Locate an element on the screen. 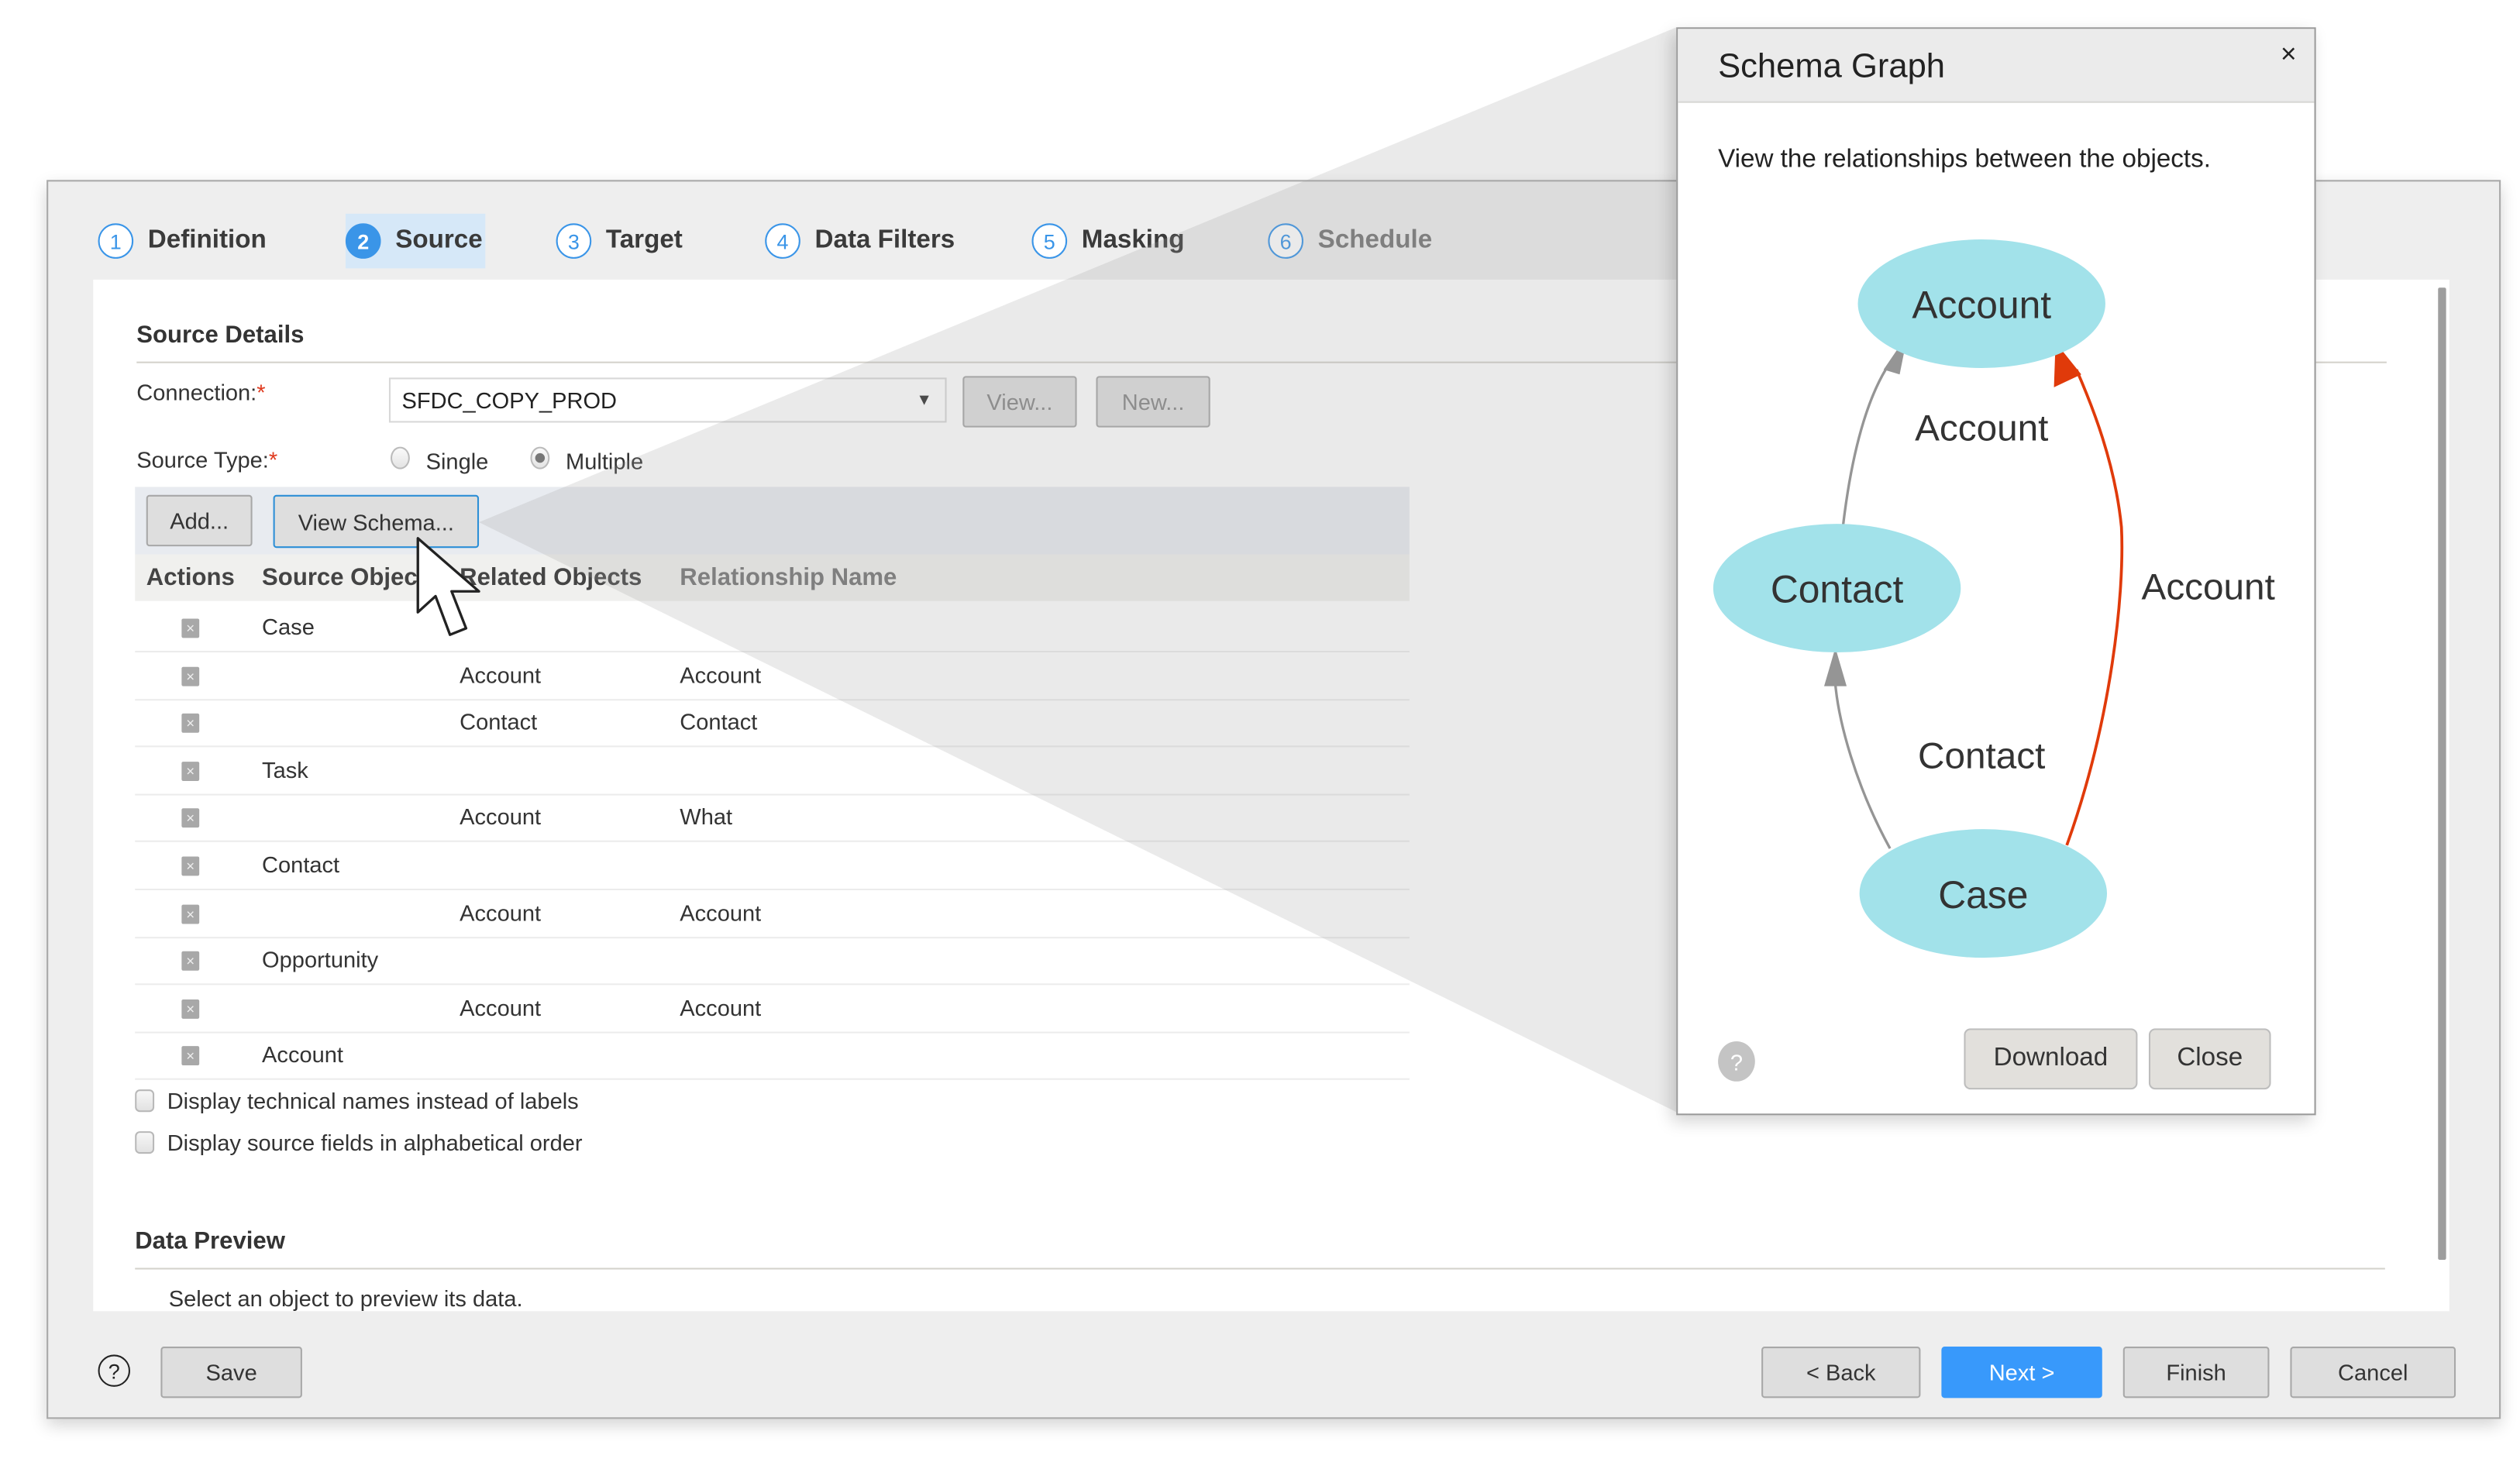 Image resolution: width=2520 pixels, height=1469 pixels. source-details-title: Source Details is located at coordinates (221, 335).